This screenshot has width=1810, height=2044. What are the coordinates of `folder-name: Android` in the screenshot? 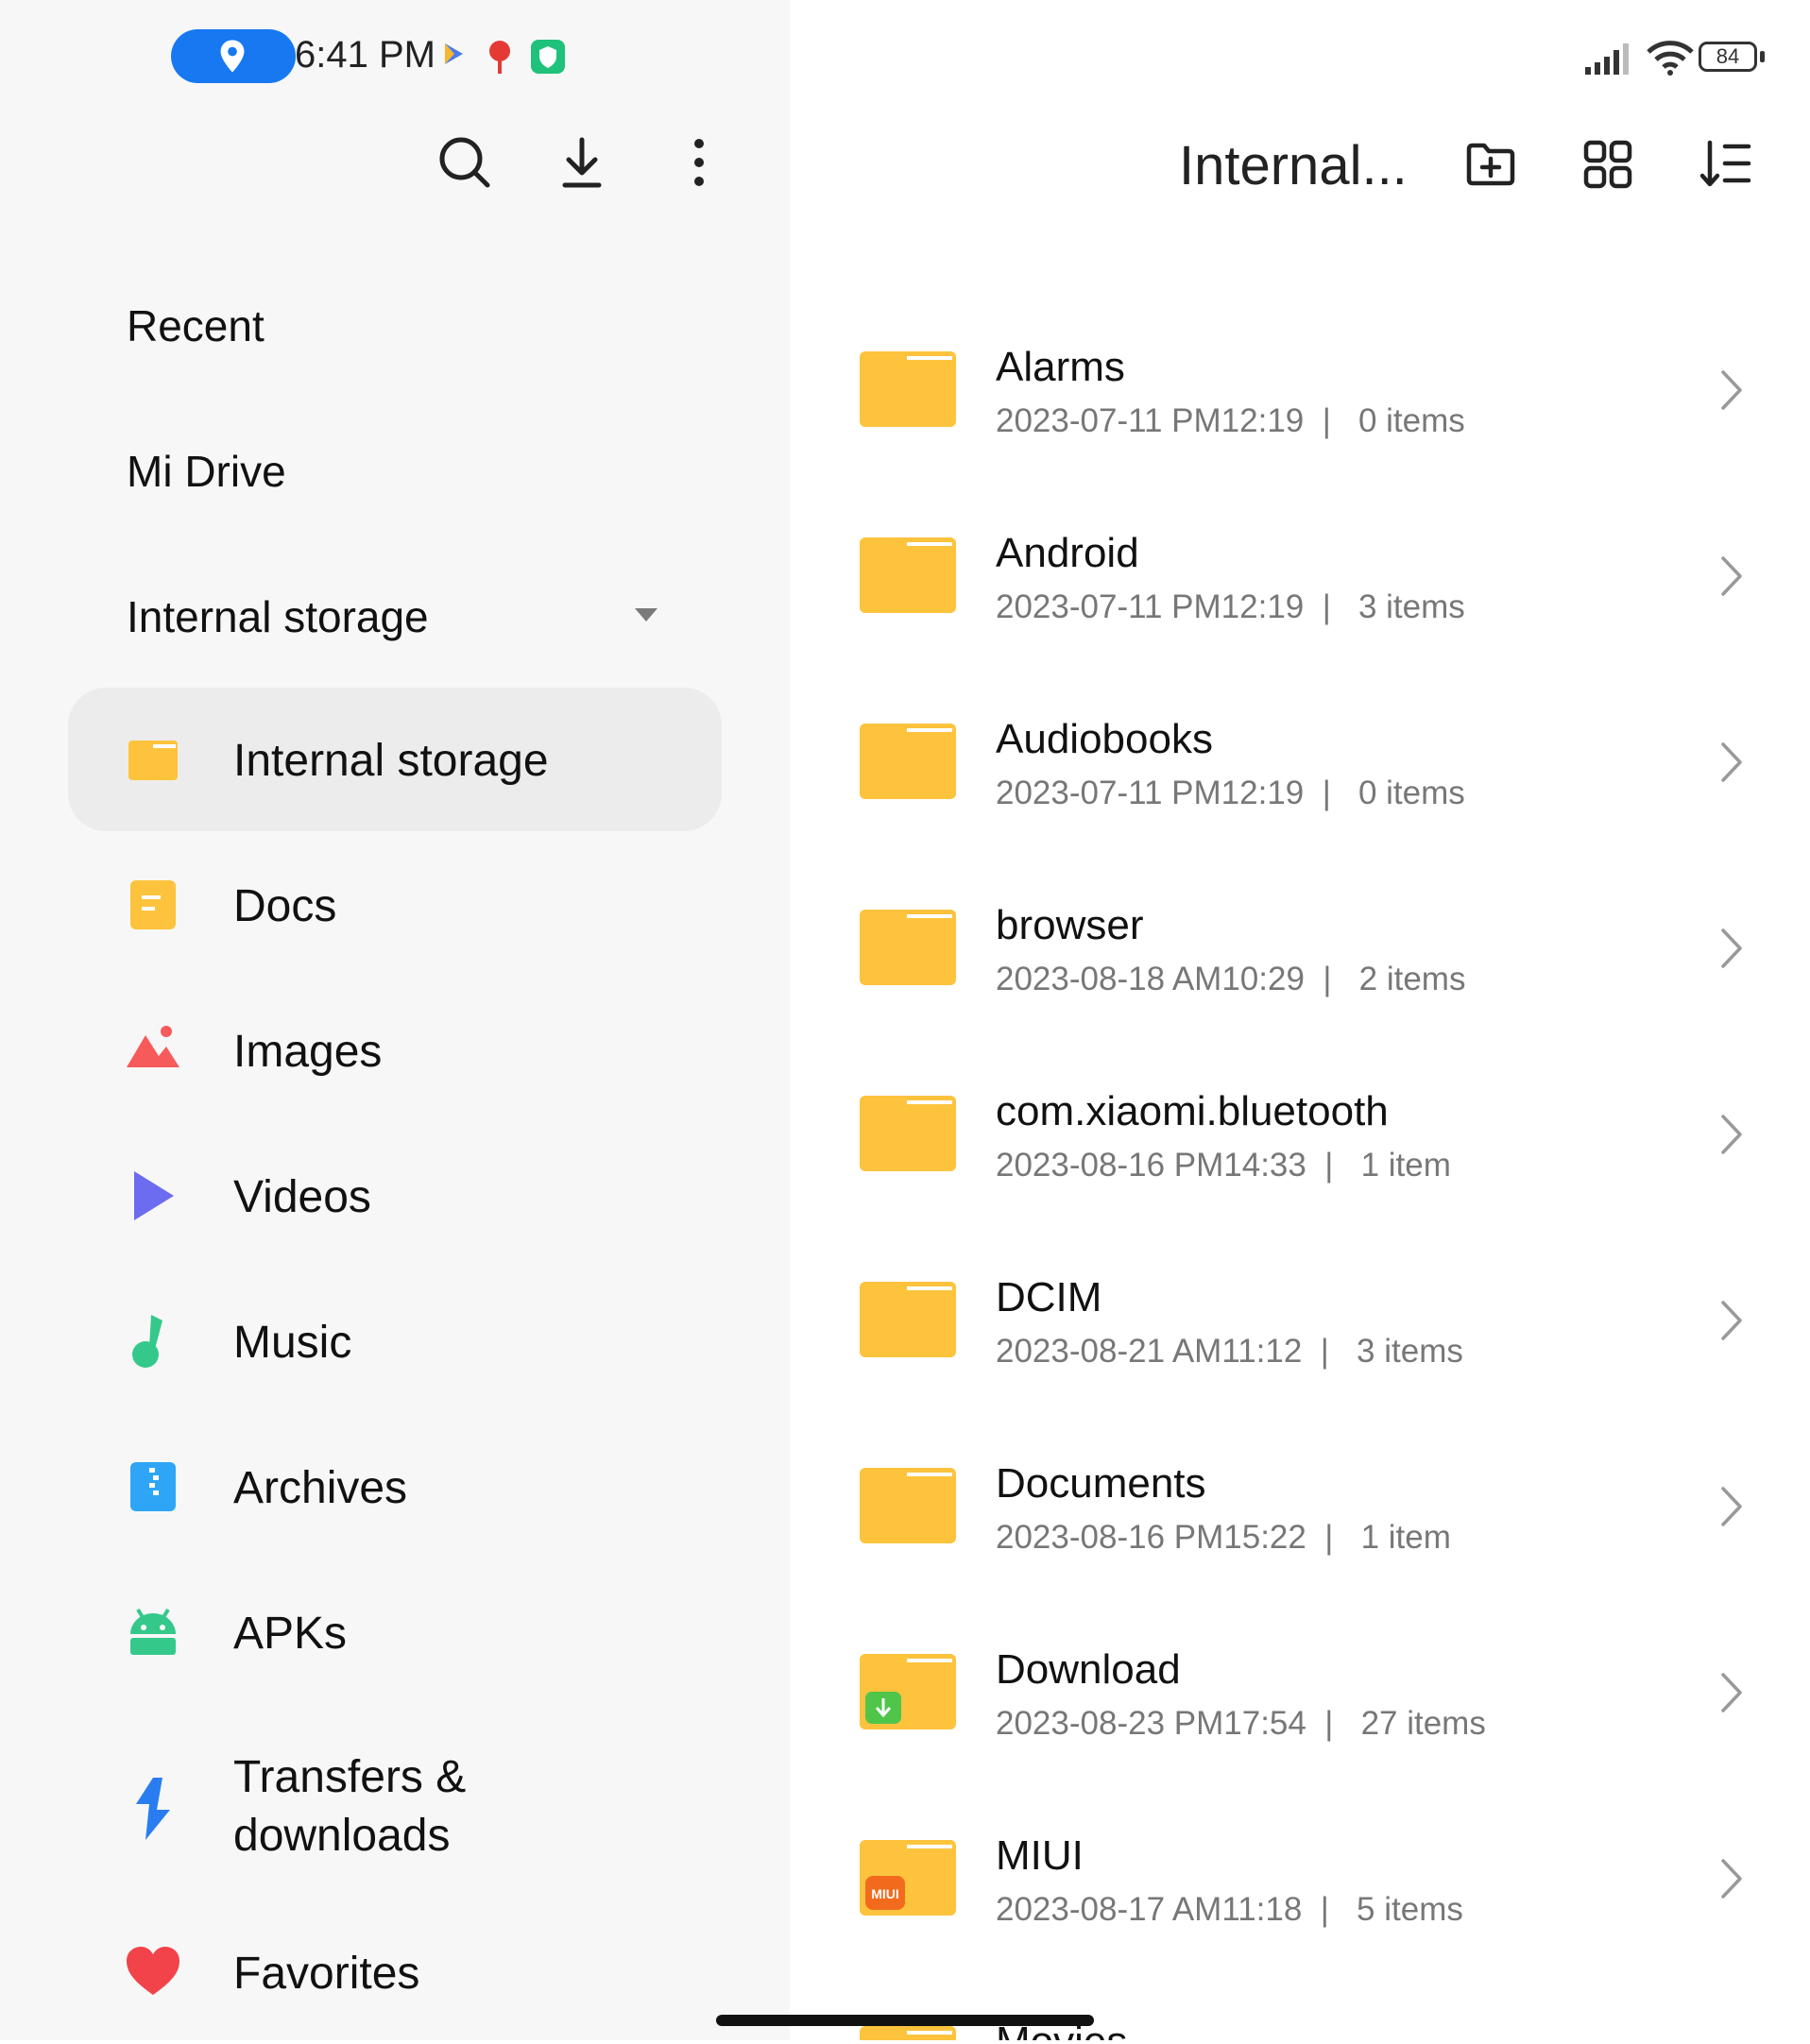 It's located at (1067, 553).